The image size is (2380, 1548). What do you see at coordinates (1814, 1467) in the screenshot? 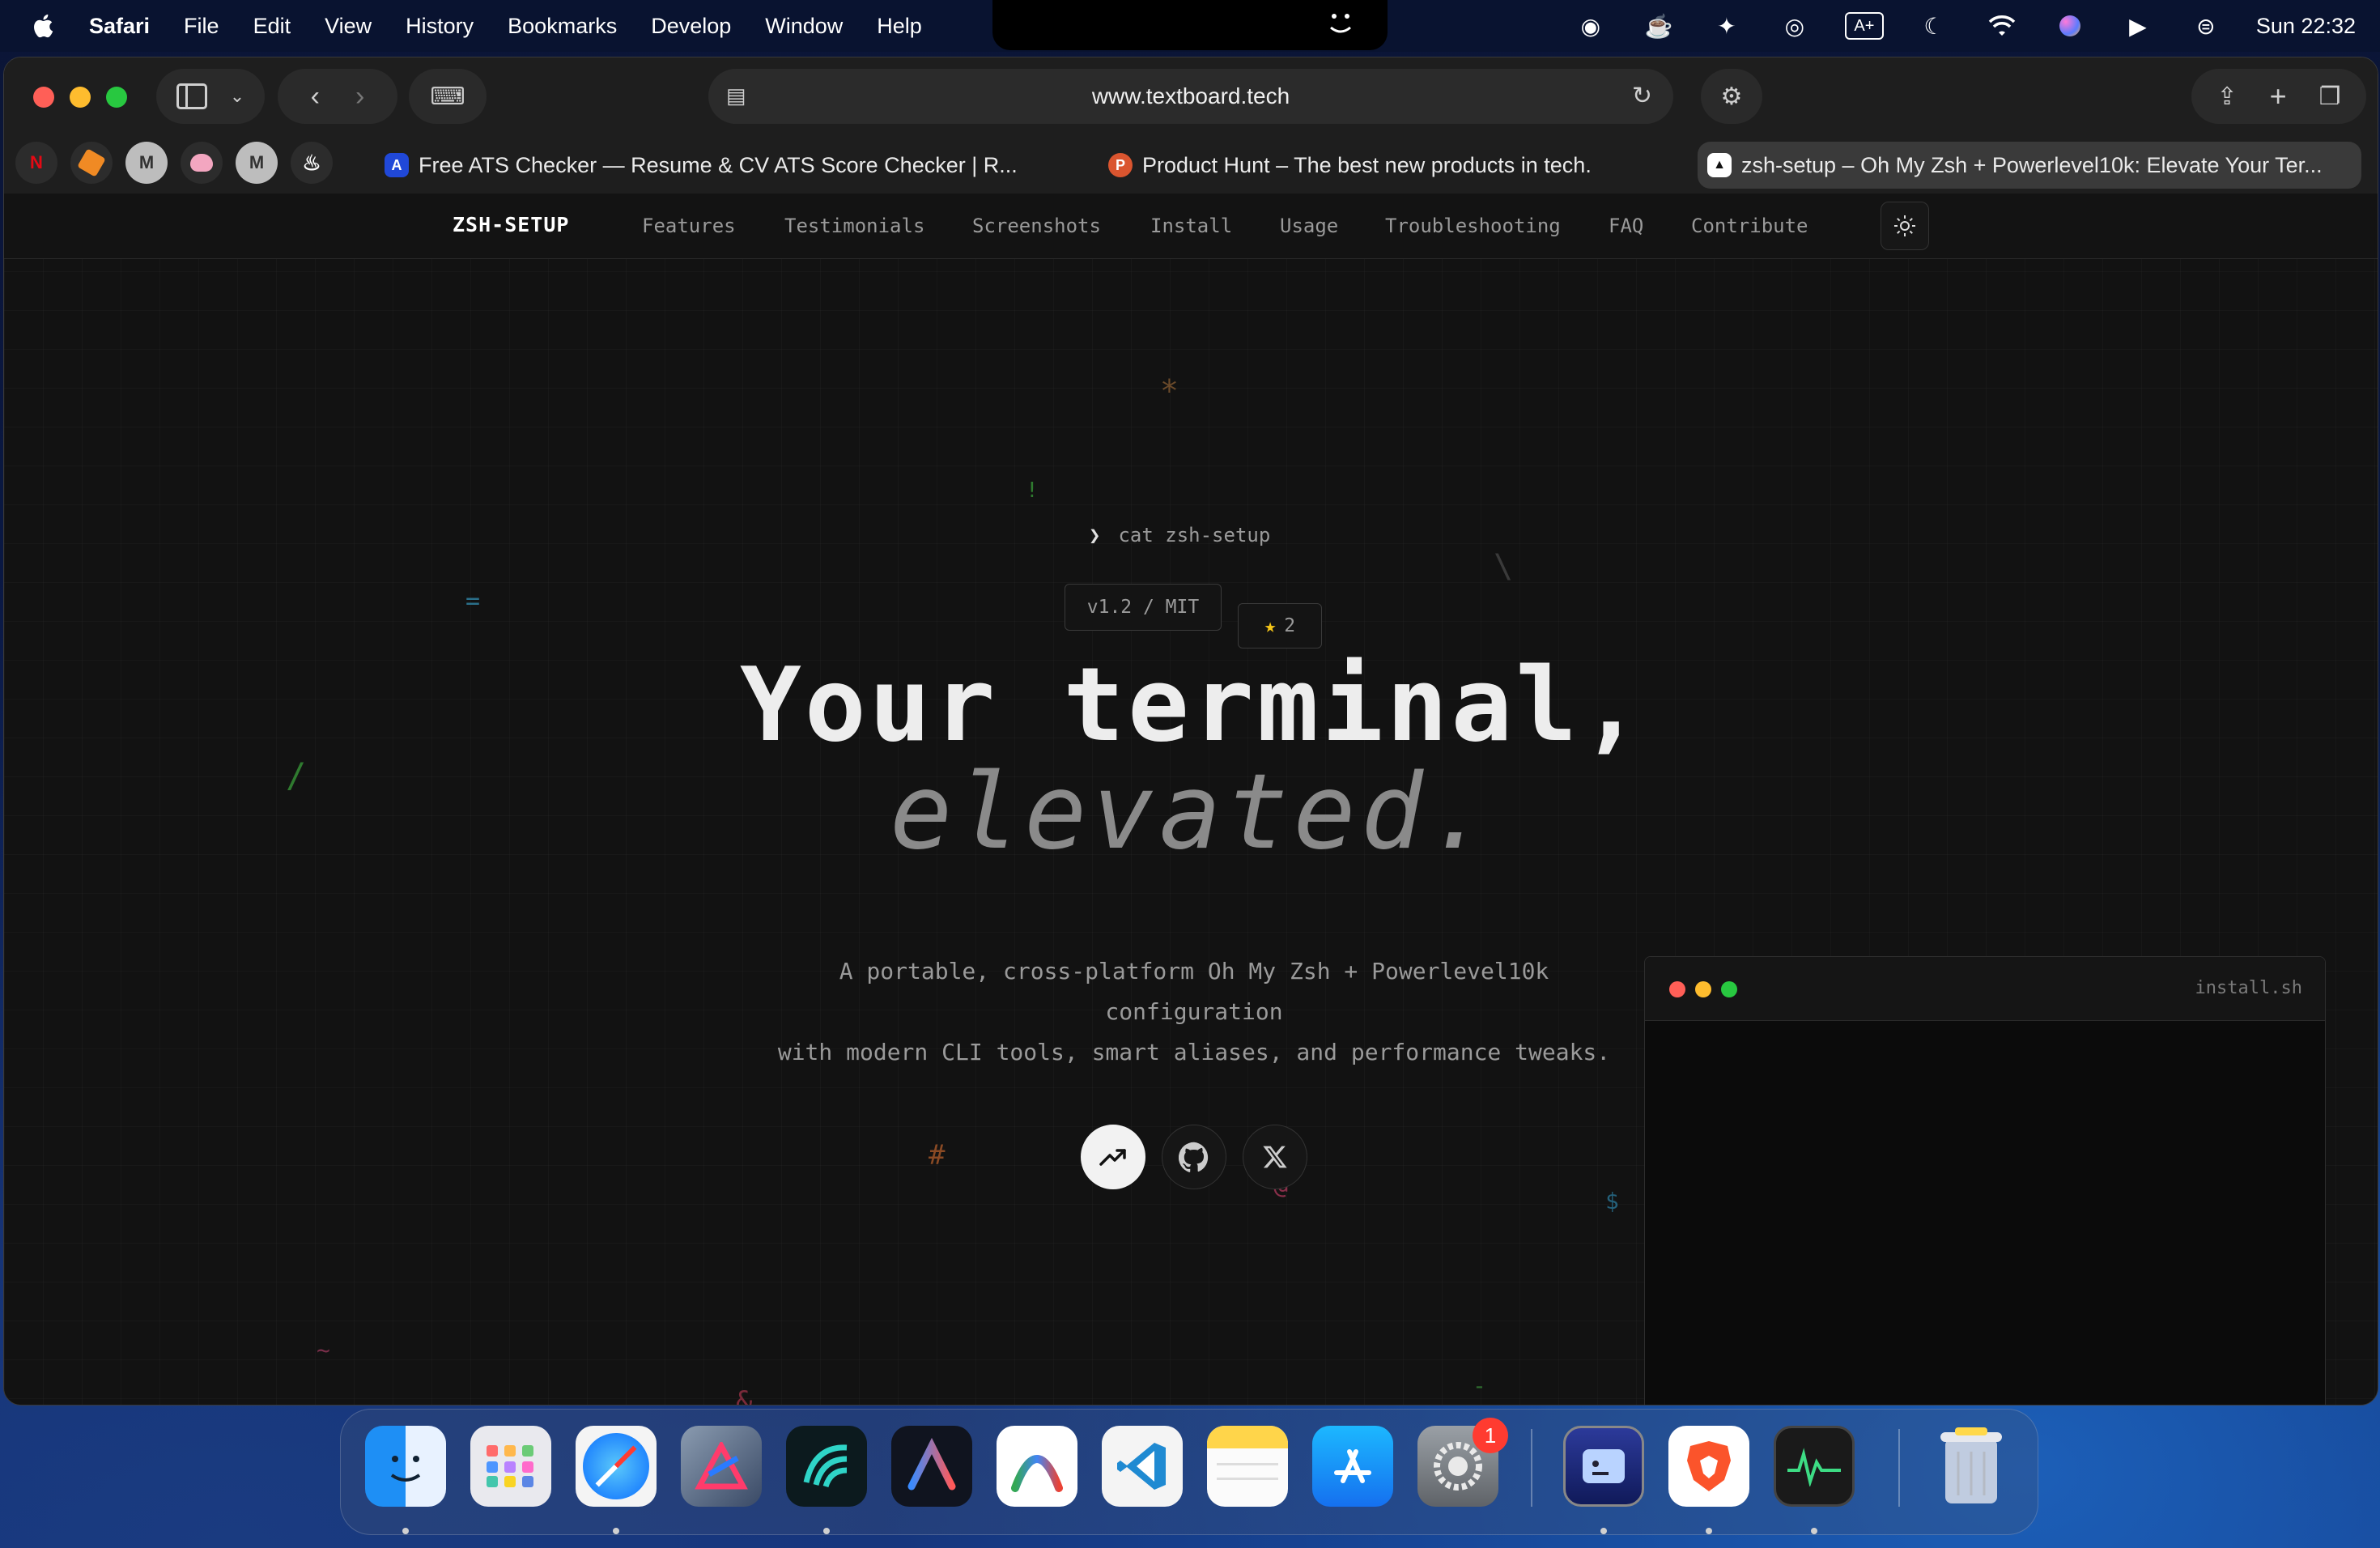
I see `dock-activity-monitor-icon` at bounding box center [1814, 1467].